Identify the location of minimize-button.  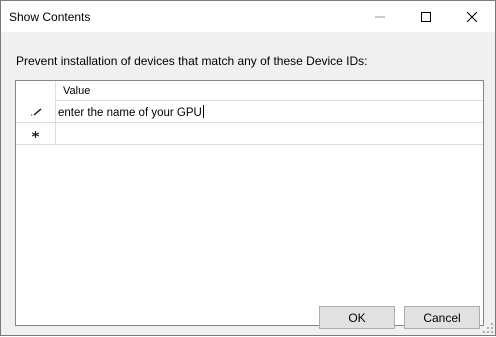
(380, 16).